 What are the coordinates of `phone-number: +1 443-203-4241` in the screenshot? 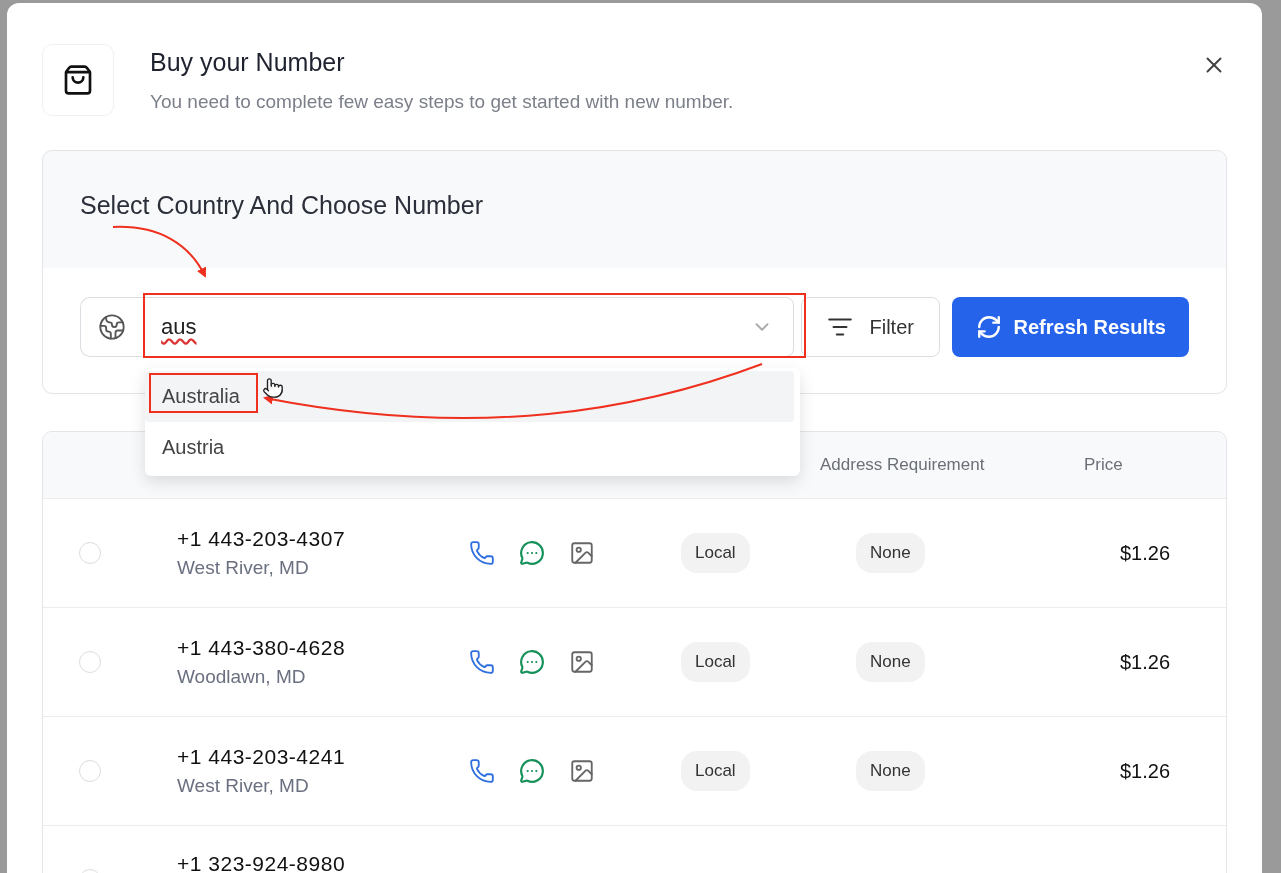 It's located at (262, 757).